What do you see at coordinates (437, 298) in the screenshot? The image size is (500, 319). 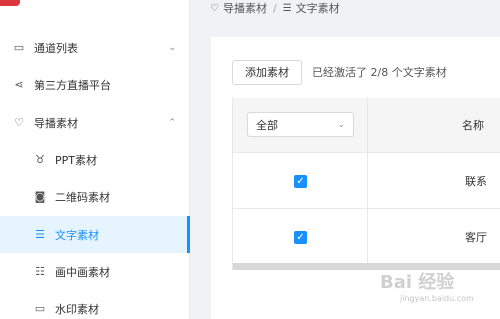 I see `baidu-watermark-url: jingyan.baidu.com` at bounding box center [437, 298].